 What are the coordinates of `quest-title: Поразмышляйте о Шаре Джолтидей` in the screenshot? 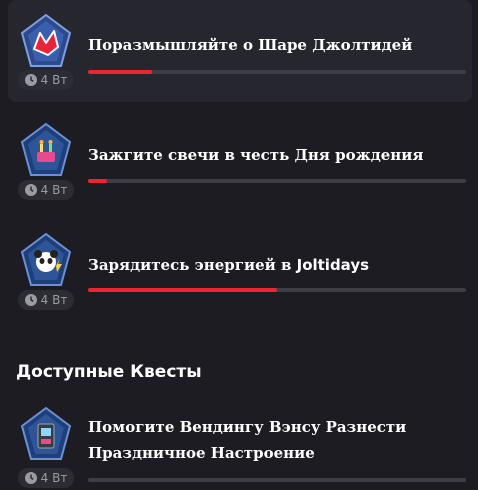 It's located at (250, 45).